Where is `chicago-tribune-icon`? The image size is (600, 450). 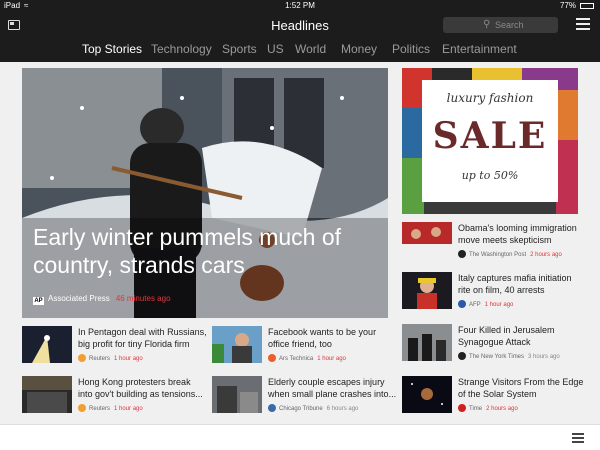 chicago-tribune-icon is located at coordinates (272, 408).